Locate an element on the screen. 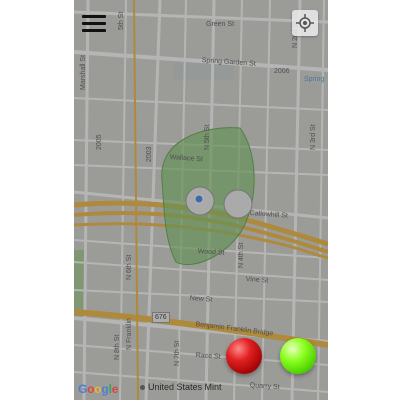  street-label-n-6th: N 6th St is located at coordinates (129, 267).